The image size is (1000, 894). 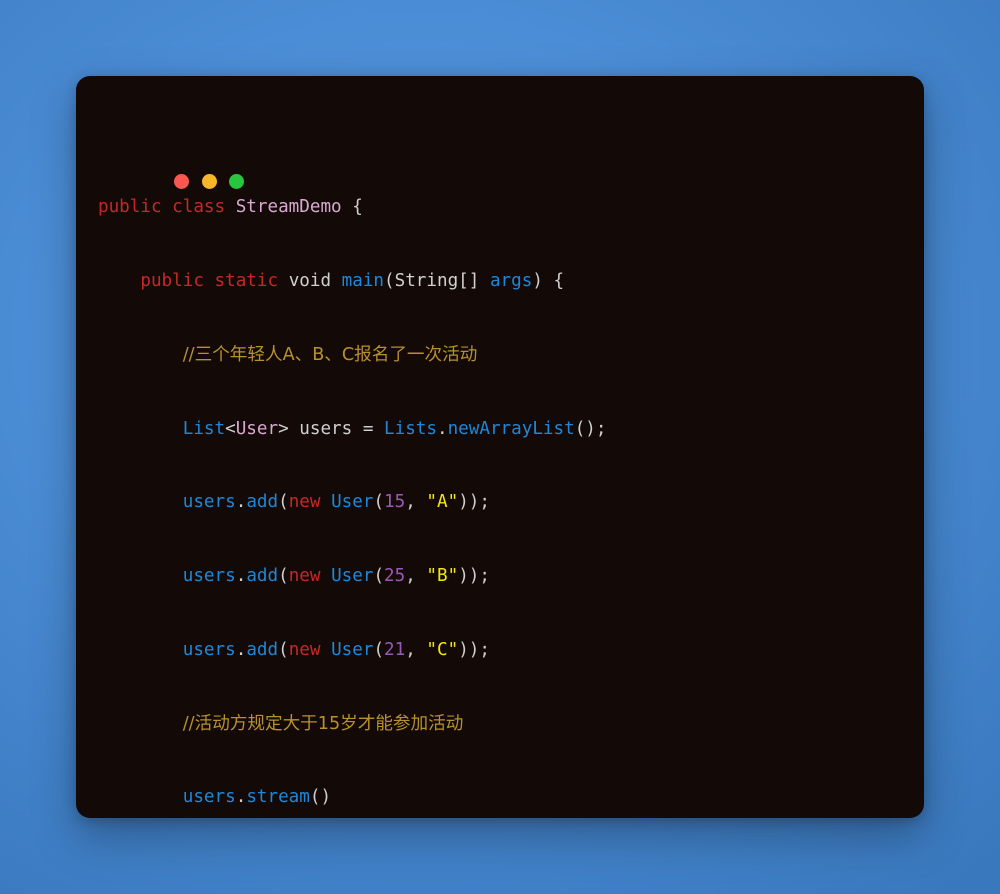 I want to click on window-titlebar, so click(x=500, y=104).